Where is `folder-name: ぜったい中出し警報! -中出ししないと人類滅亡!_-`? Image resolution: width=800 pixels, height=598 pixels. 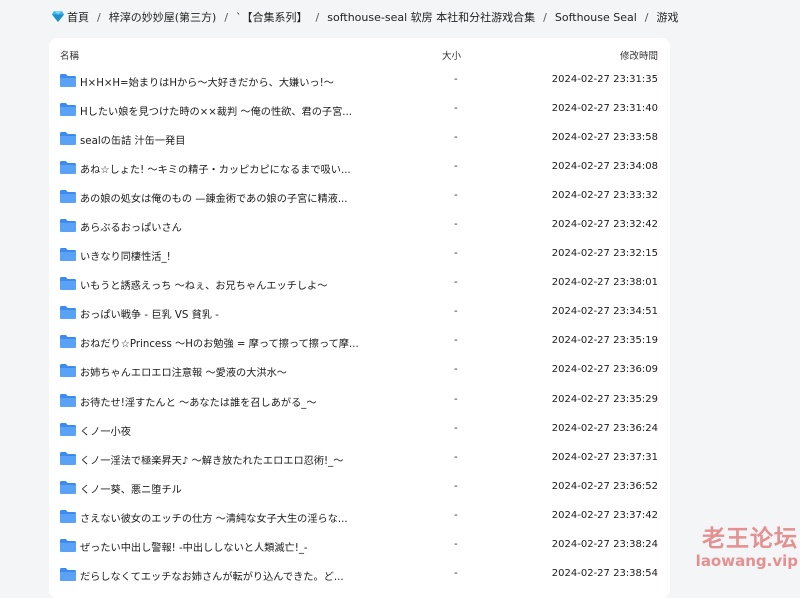 folder-name: ぜったい中出し警報! -中出ししないと人類滅亡!_- is located at coordinates (225, 546).